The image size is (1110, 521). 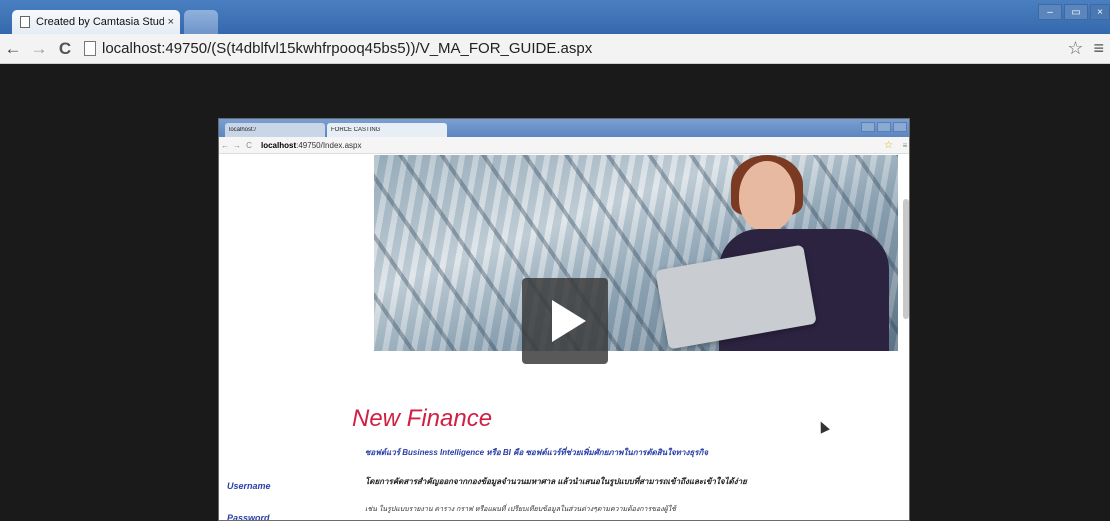 What do you see at coordinates (171, 22) in the screenshot?
I see `close-icon: ×` at bounding box center [171, 22].